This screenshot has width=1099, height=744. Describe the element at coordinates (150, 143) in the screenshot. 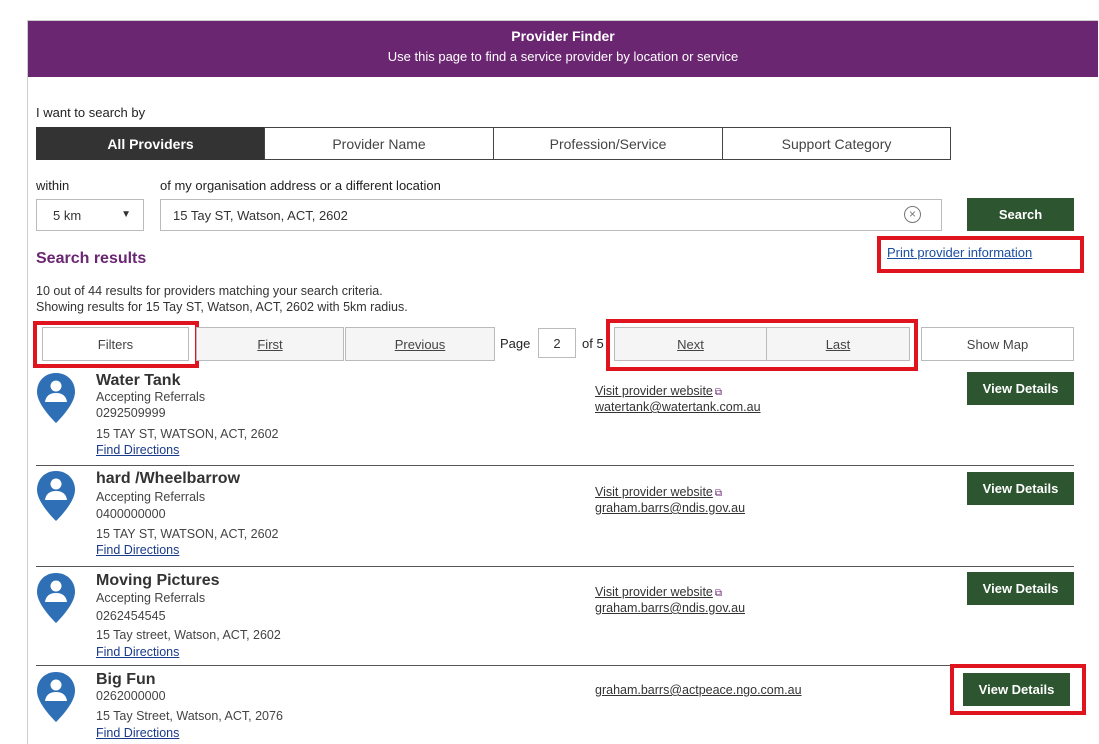

I see `tab-all-providers: All Providers` at that location.